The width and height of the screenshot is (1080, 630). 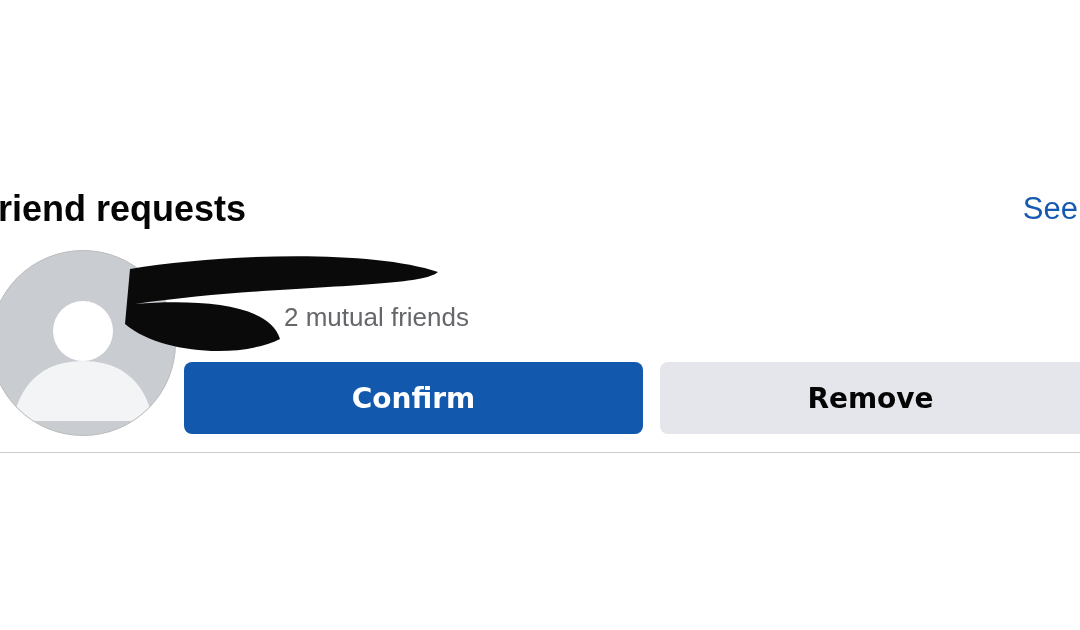 What do you see at coordinates (1050, 209) in the screenshot?
I see `see-all-link: See` at bounding box center [1050, 209].